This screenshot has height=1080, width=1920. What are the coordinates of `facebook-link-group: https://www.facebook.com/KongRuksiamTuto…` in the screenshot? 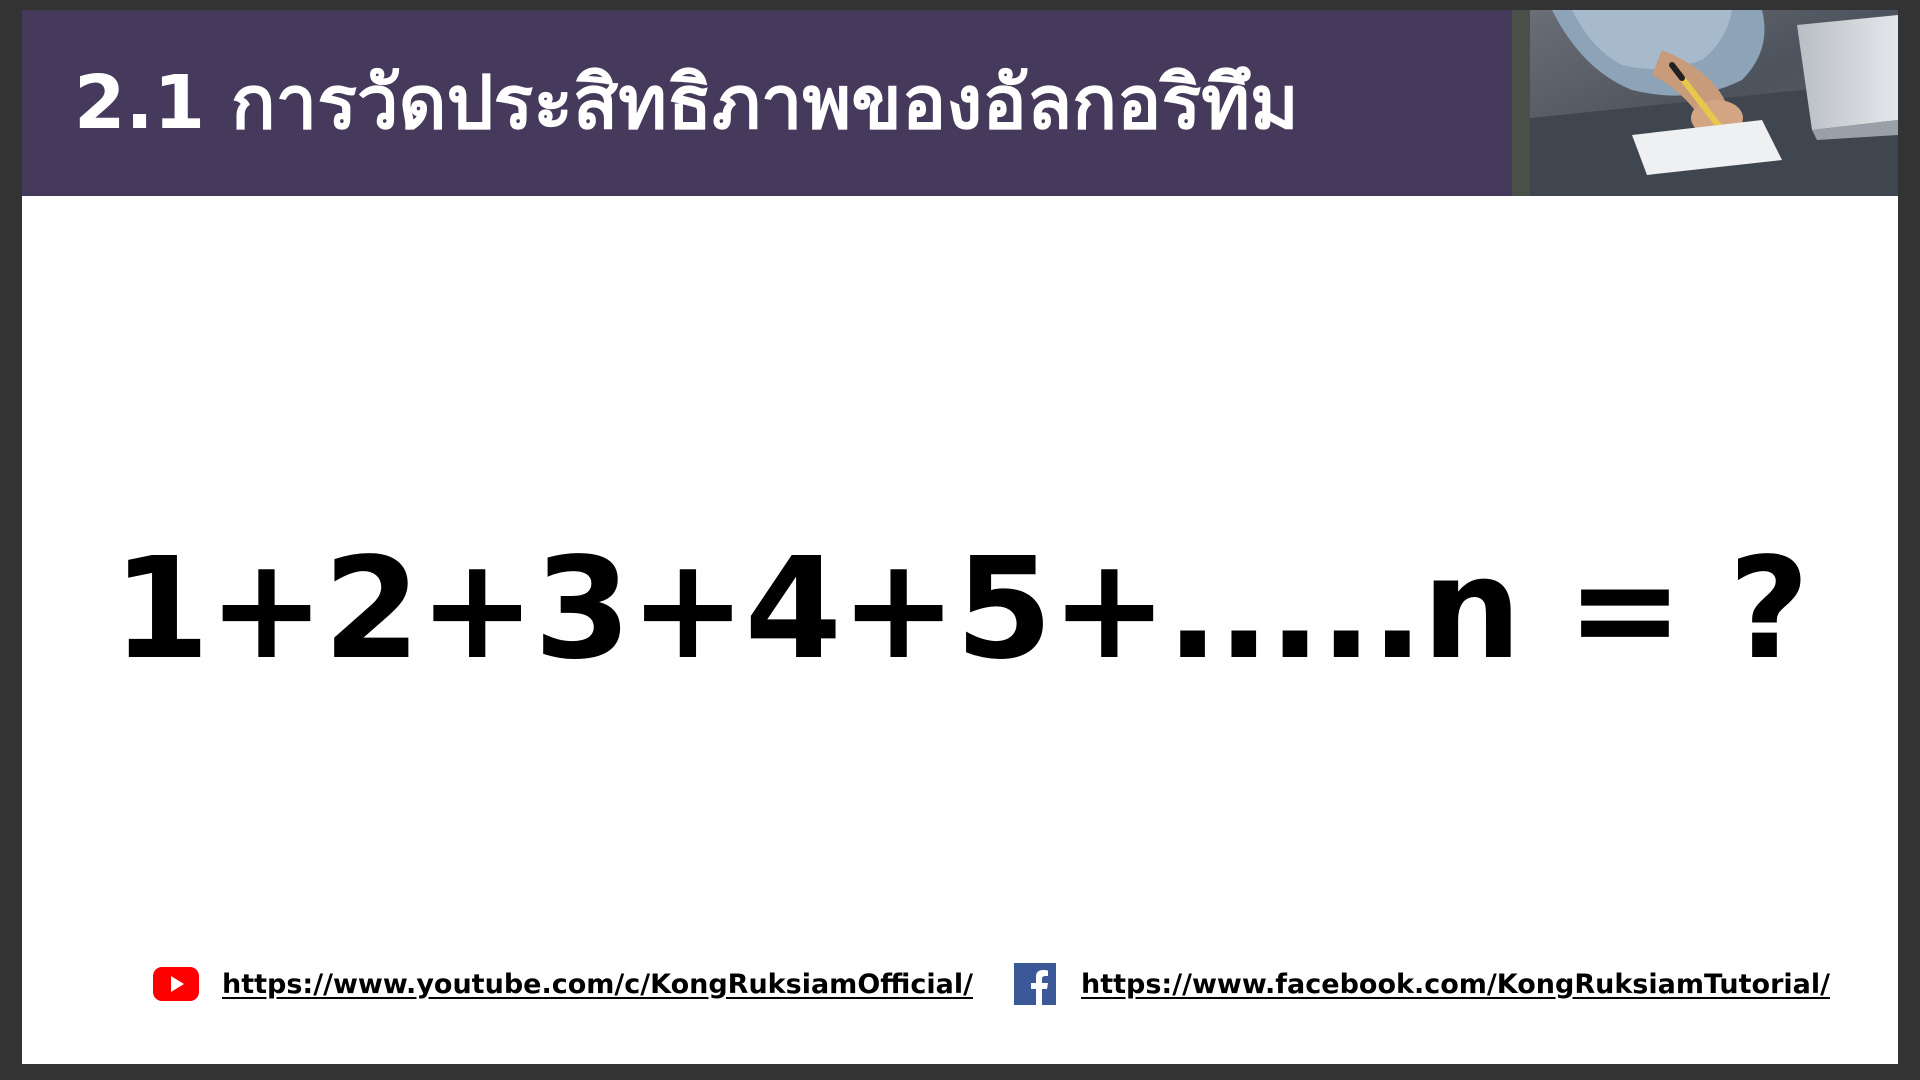 It's located at (1420, 984).